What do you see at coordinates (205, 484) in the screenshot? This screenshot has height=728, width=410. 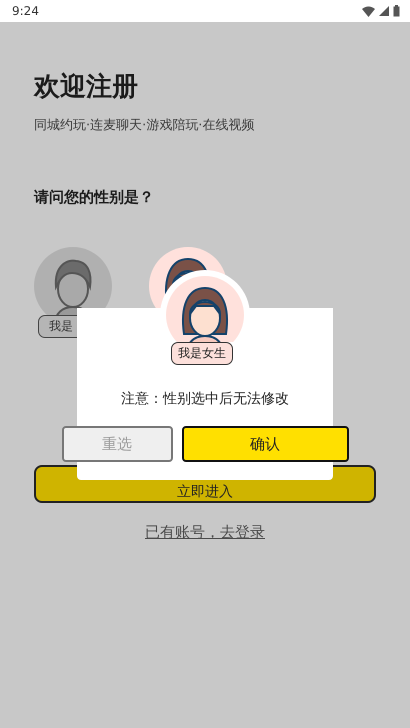 I see `enter-button: 立即进入` at bounding box center [205, 484].